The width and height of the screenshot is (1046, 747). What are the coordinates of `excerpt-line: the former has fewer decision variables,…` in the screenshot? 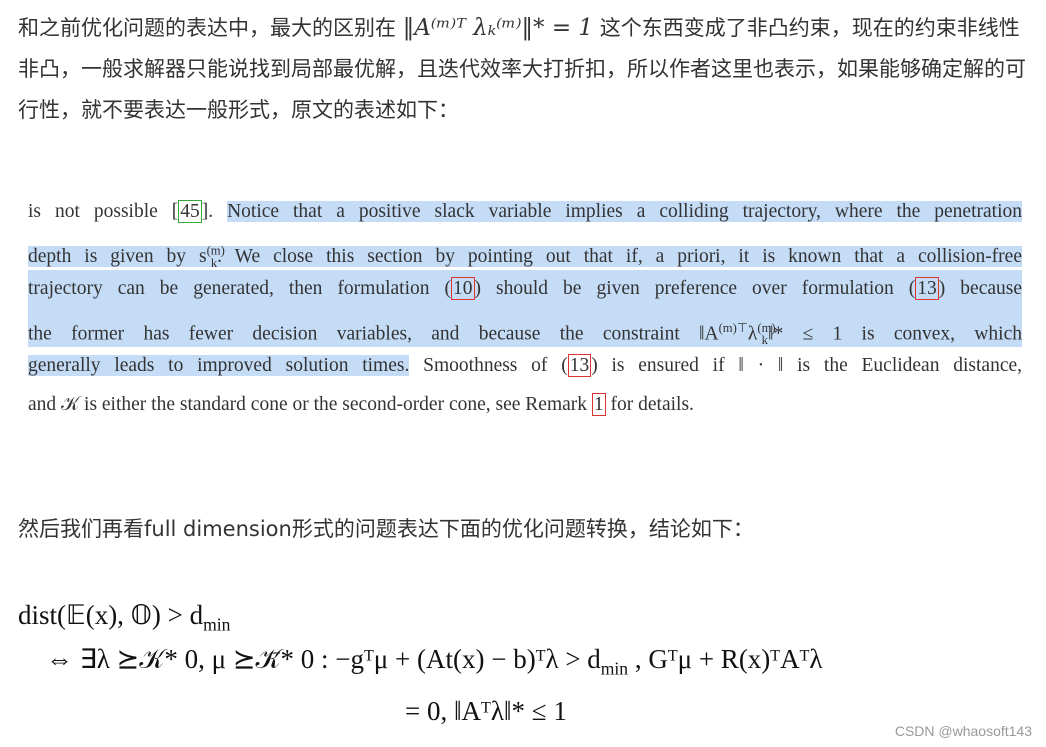 It's located at (525, 327).